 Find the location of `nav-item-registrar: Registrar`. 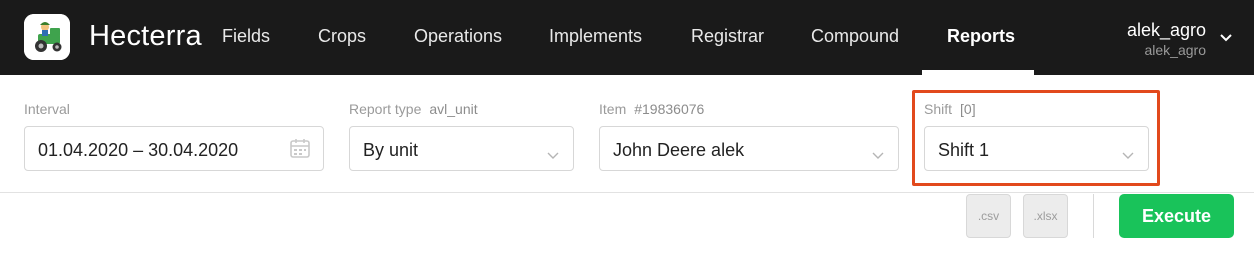

nav-item-registrar: Registrar is located at coordinates (727, 36).